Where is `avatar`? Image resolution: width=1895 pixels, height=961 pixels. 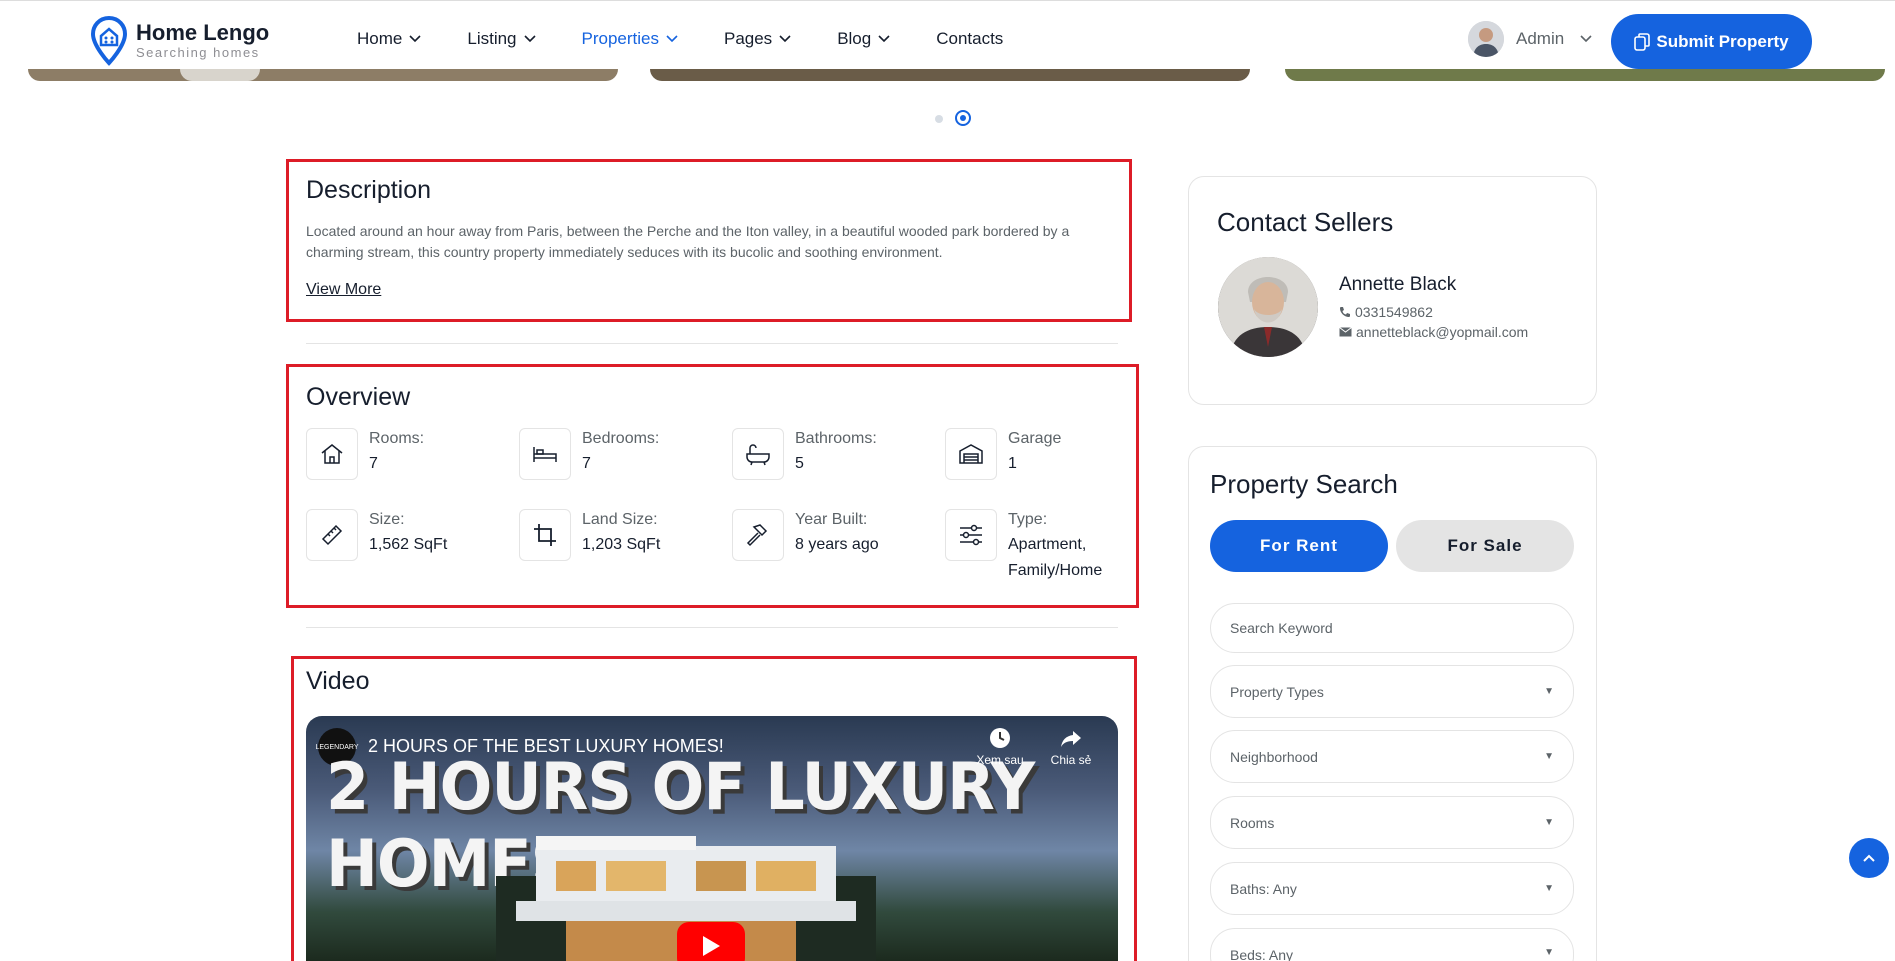
avatar is located at coordinates (1486, 39).